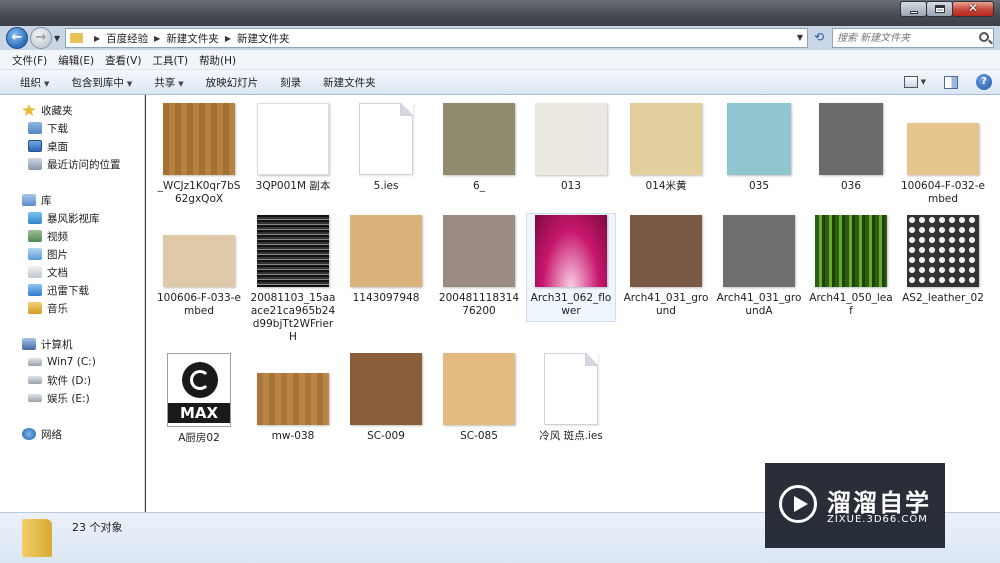 This screenshot has width=1000, height=563. What do you see at coordinates (101, 82) in the screenshot?
I see `include-in-library-button: 包含到库中 ▼` at bounding box center [101, 82].